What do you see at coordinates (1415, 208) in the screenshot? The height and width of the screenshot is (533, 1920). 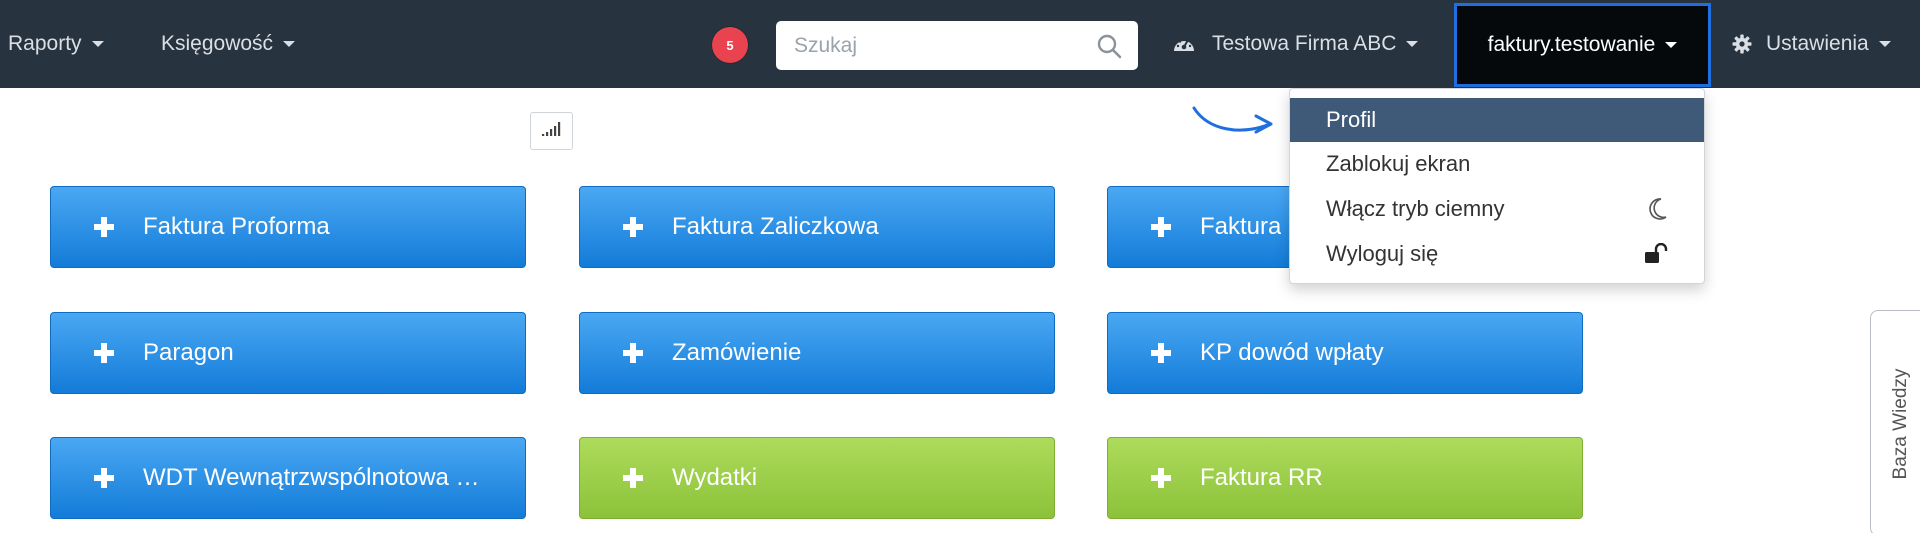 I see `menu-item-label: Włącz tryb ciemny` at bounding box center [1415, 208].